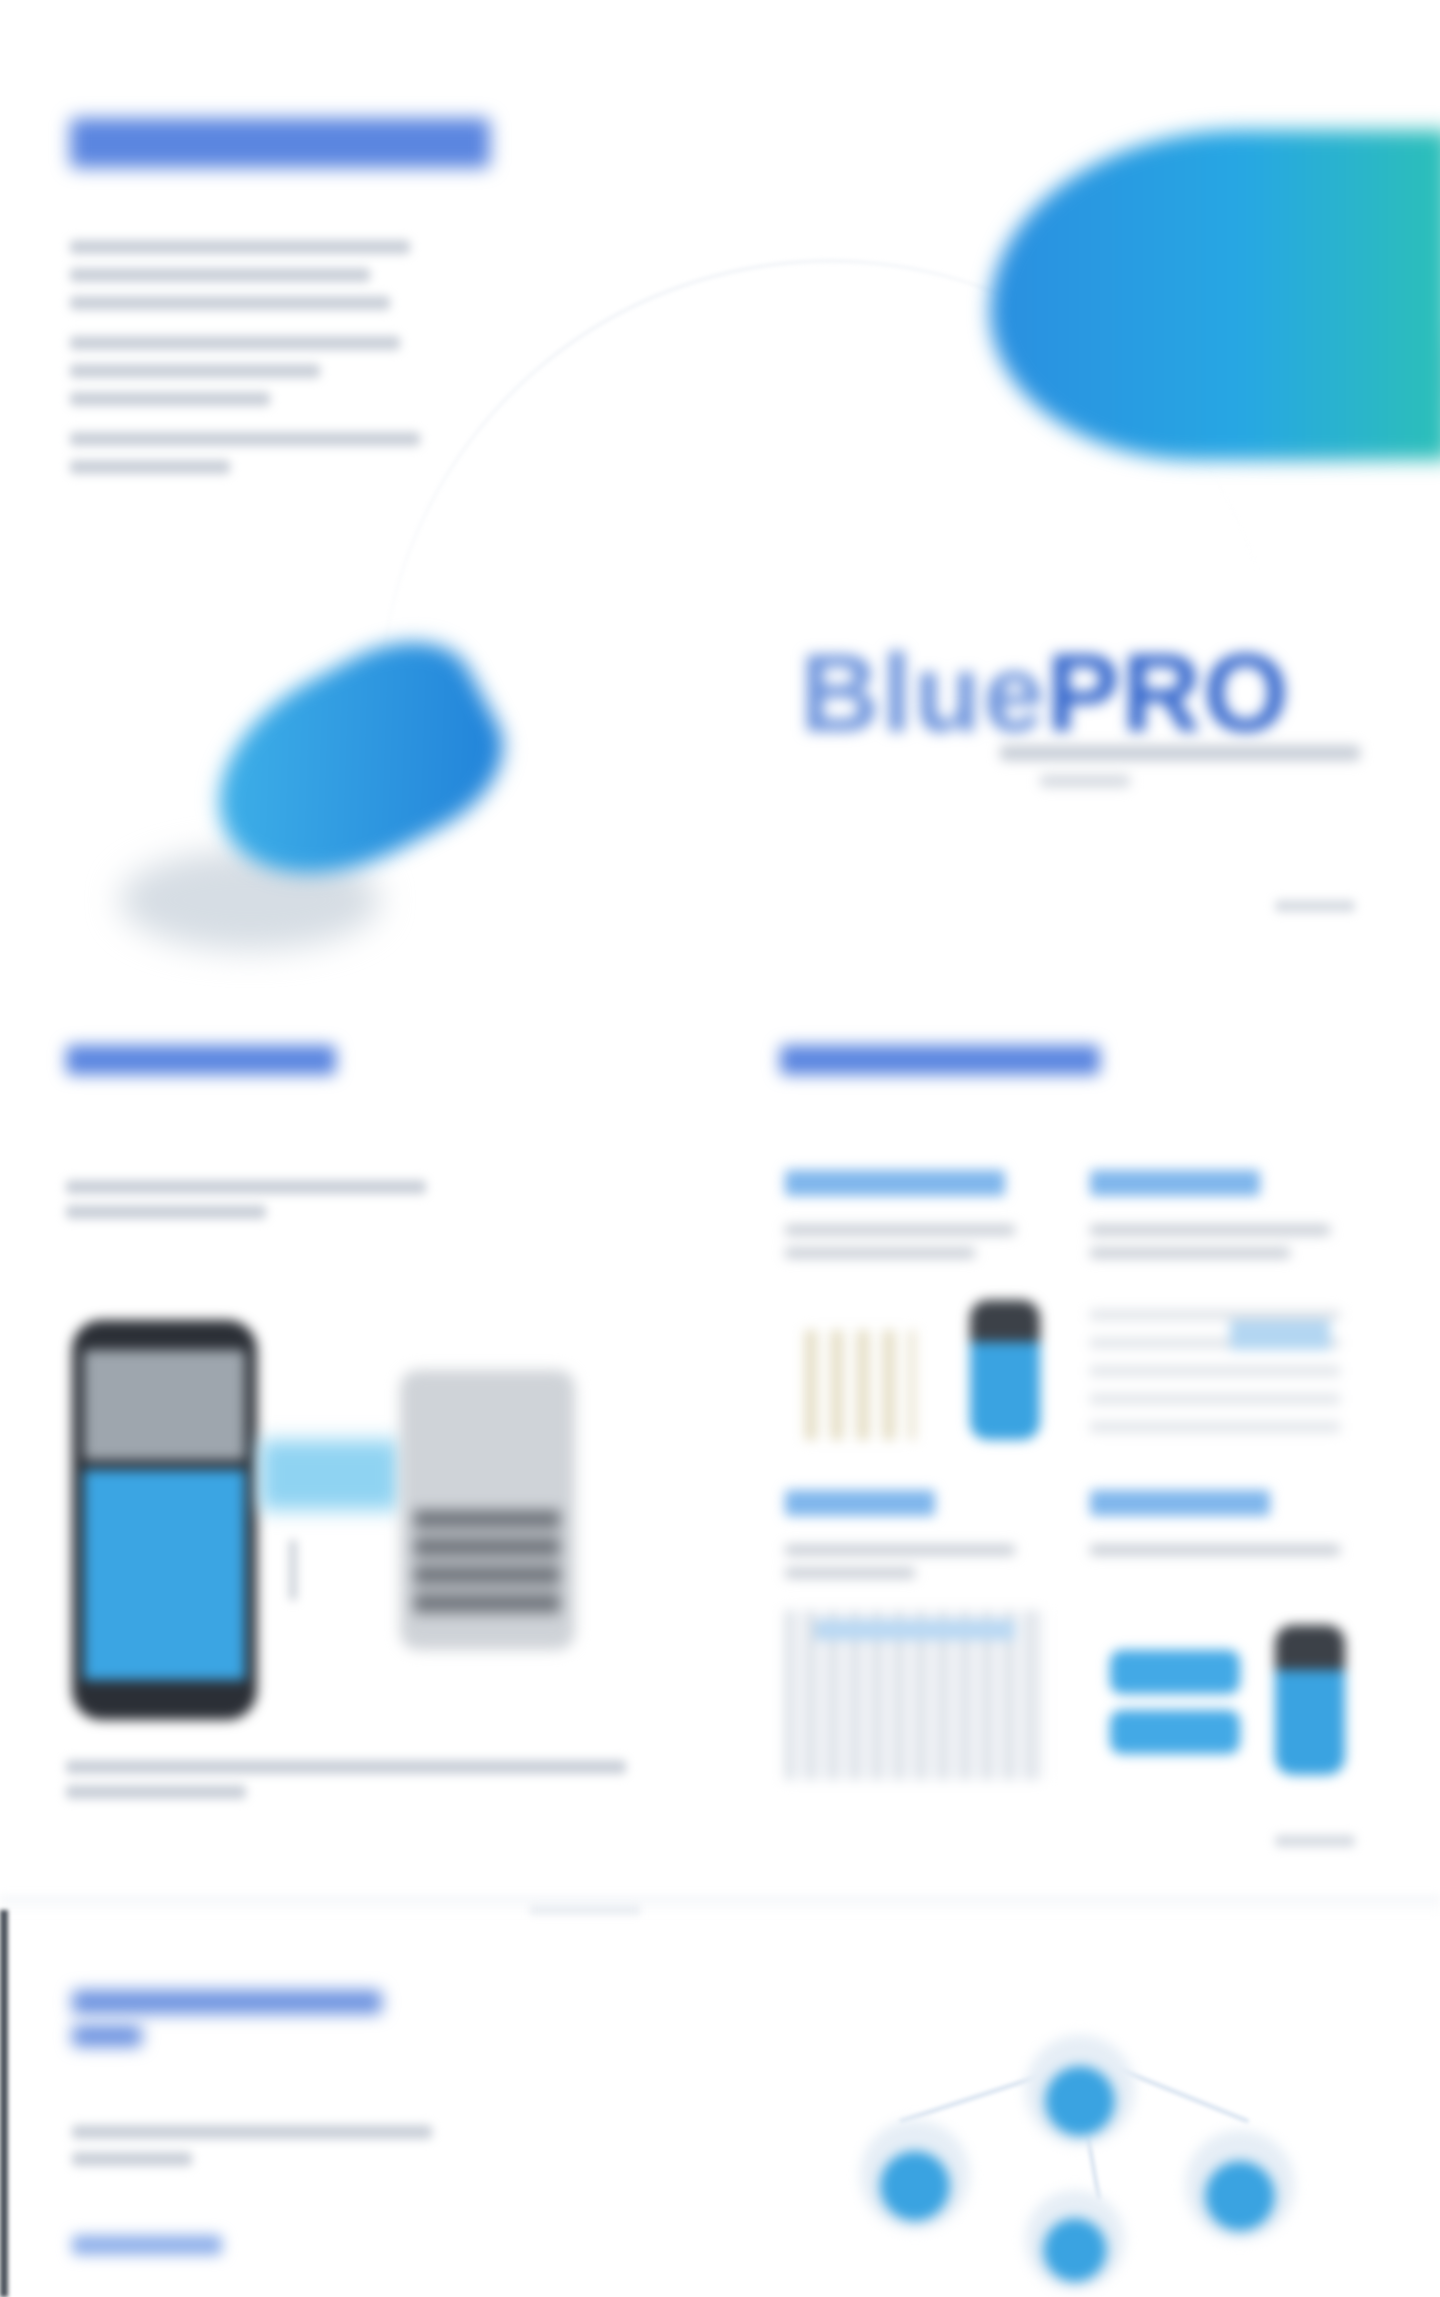  I want to click on section-title-blur, so click(280, 143).